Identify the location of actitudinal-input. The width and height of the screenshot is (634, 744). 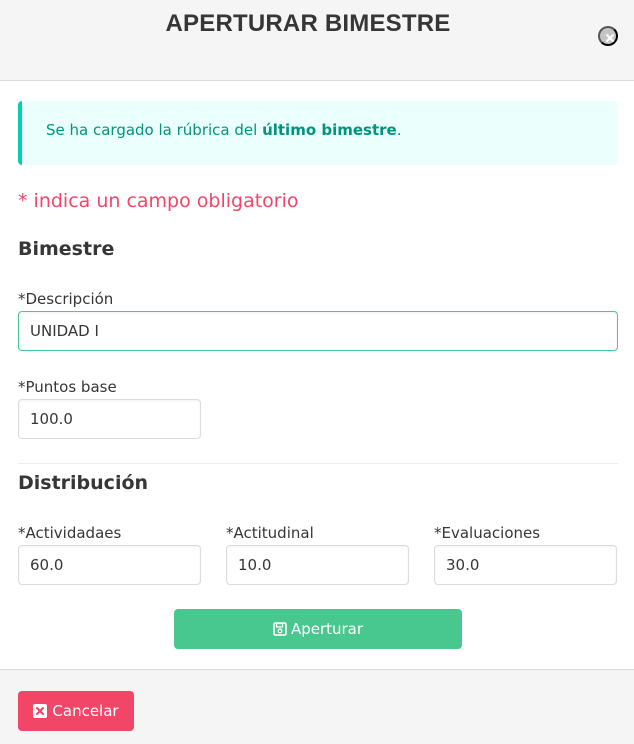
(317, 565).